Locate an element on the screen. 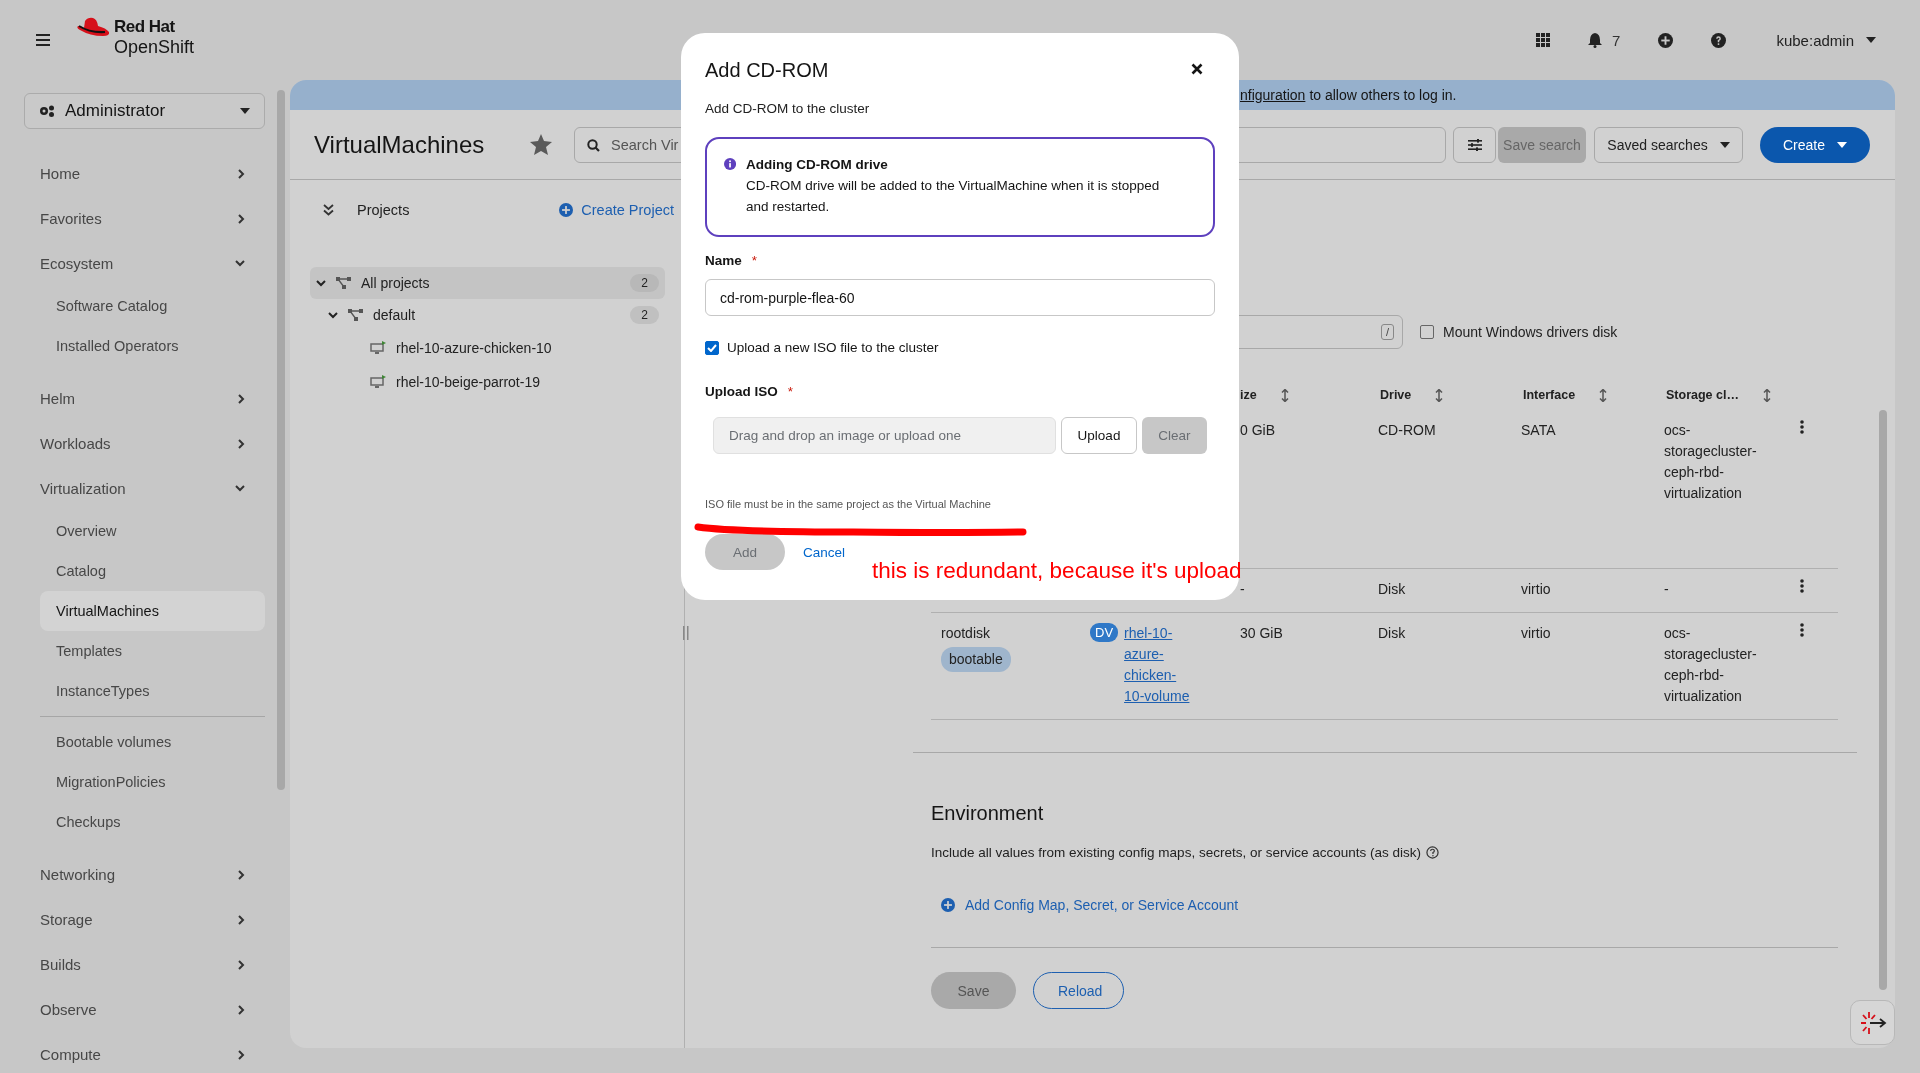 The width and height of the screenshot is (1920, 1073). required-mark: * is located at coordinates (790, 391).